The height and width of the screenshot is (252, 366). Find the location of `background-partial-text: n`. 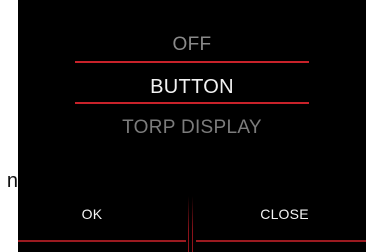

background-partial-text: n is located at coordinates (12, 181).